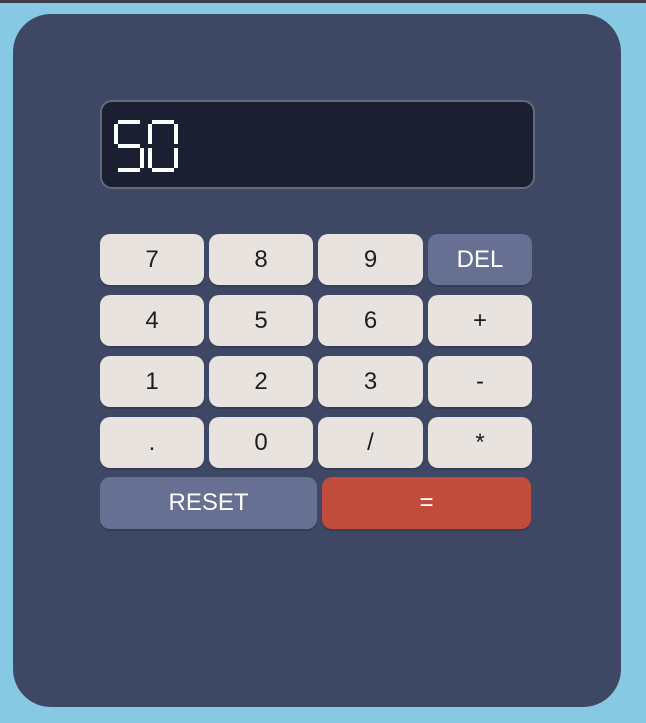 This screenshot has height=723, width=646. Describe the element at coordinates (370, 381) in the screenshot. I see `key-3: 3` at that location.